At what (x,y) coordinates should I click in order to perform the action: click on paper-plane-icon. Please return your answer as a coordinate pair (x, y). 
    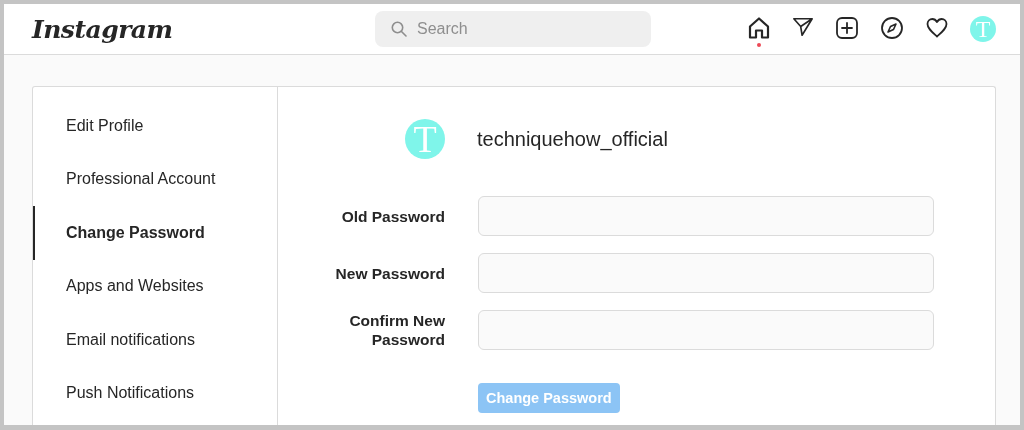
    Looking at the image, I should click on (803, 27).